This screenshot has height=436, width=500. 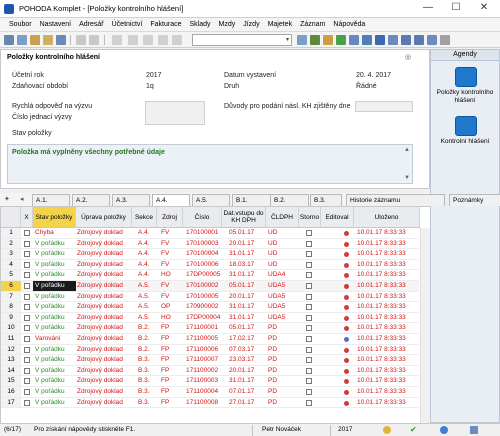 What do you see at coordinates (408, 57) in the screenshot?
I see `help-icon: ◎` at bounding box center [408, 57].